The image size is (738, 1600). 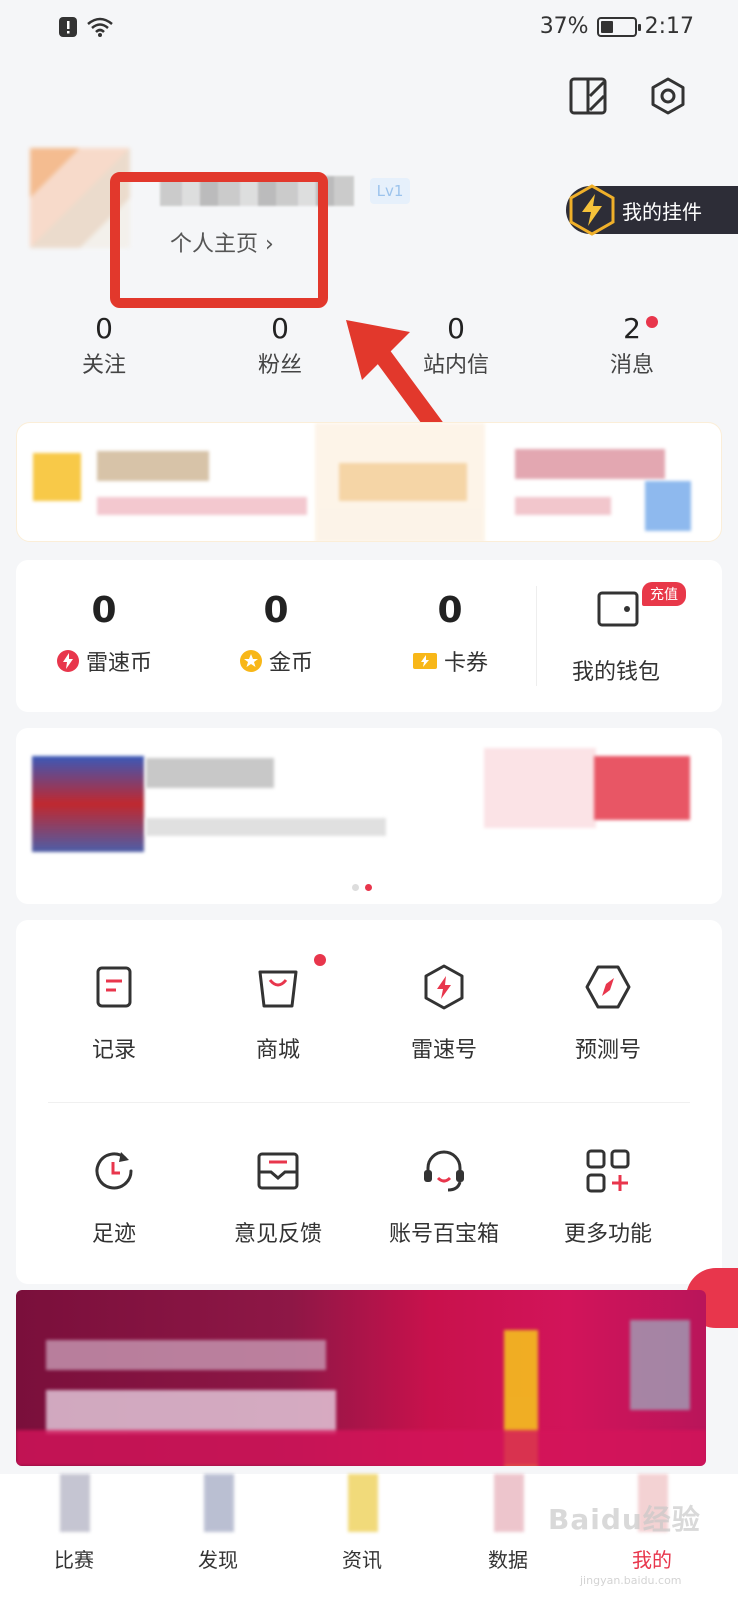 I want to click on level-badge: Lv1, so click(x=390, y=191).